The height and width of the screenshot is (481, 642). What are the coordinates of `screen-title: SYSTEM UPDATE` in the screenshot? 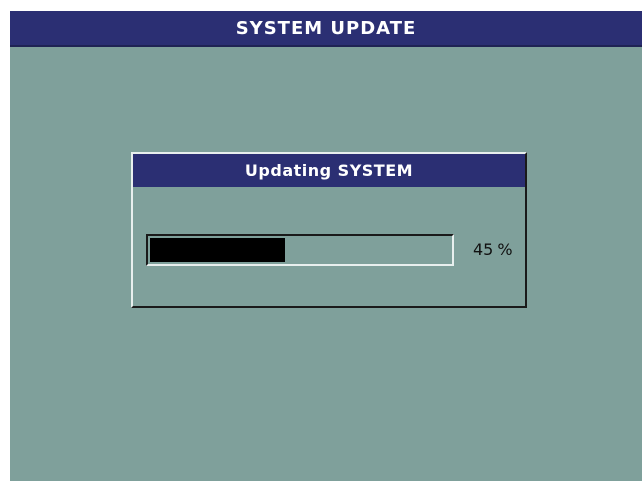 It's located at (326, 28).